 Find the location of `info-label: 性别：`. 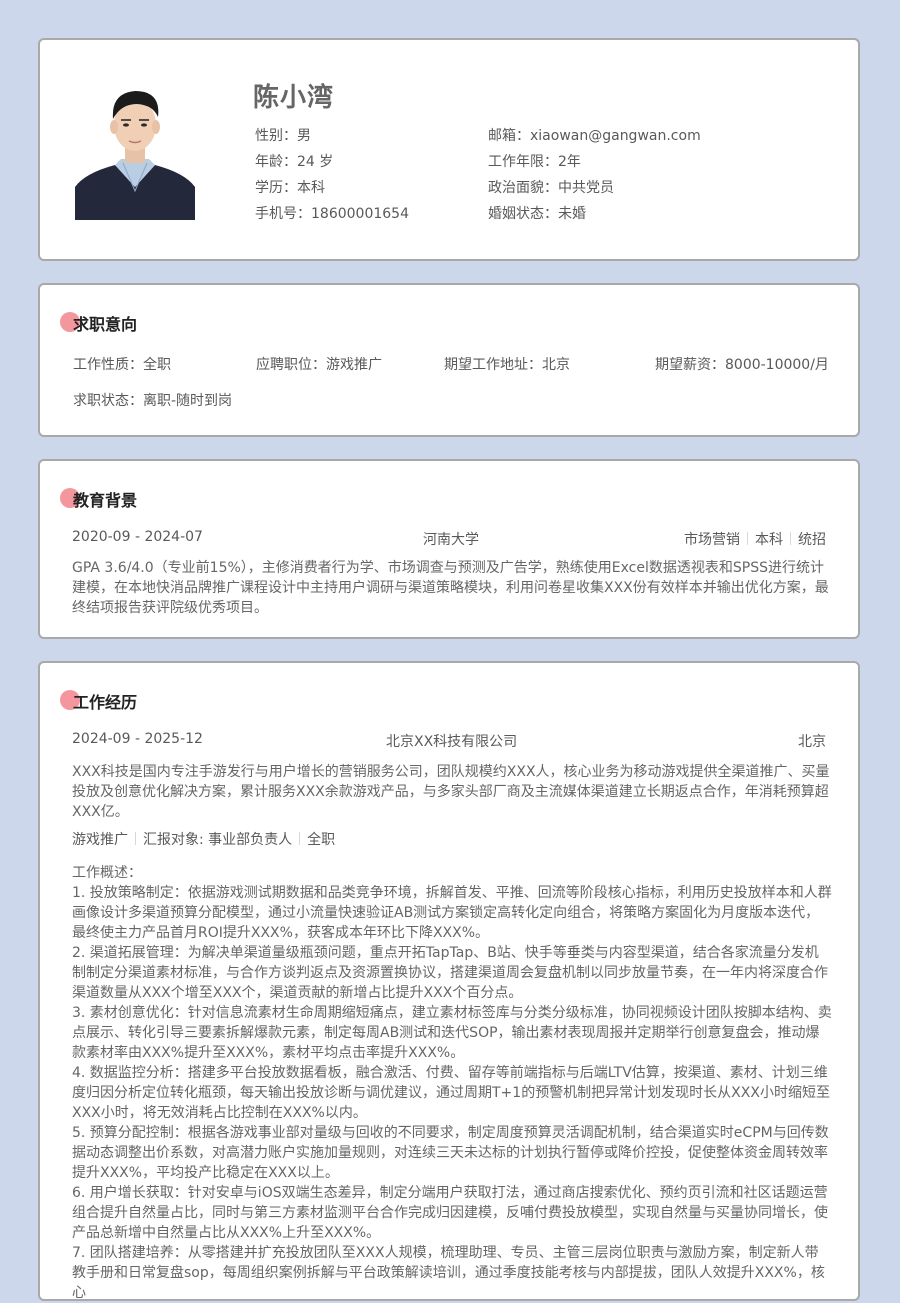

info-label: 性别： is located at coordinates (276, 136).